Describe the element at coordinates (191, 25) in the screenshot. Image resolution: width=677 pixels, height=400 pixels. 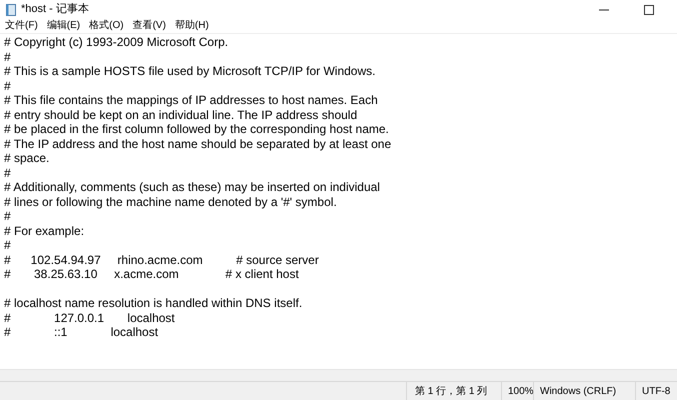
I see `menu-item: 帮助(H)` at that location.